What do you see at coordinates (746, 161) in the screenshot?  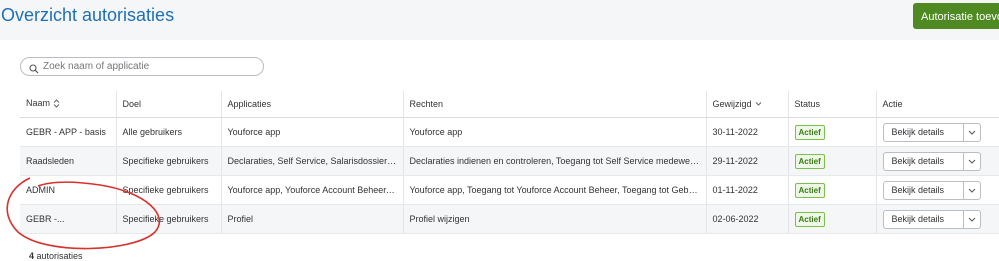 I see `cell-gewijzigd: 29-11-2022` at bounding box center [746, 161].